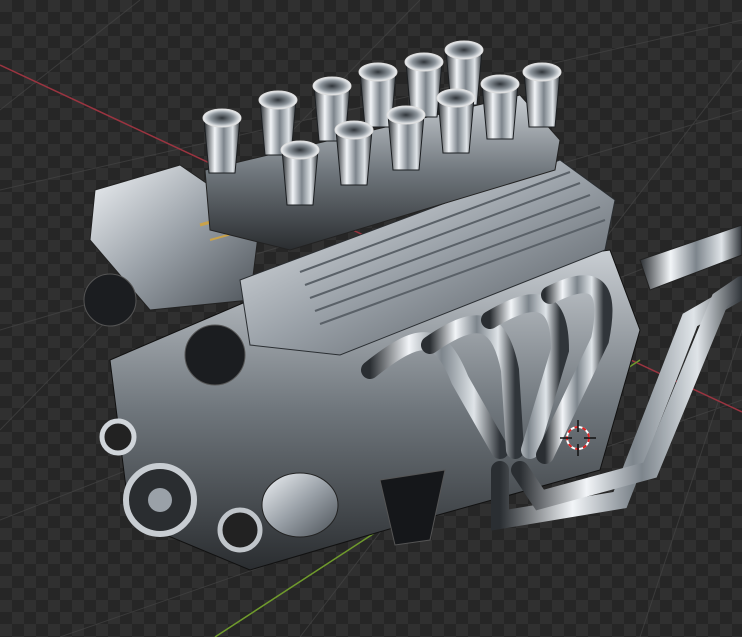  Describe the element at coordinates (118, 437) in the screenshot. I see `idler-pulley` at that location.